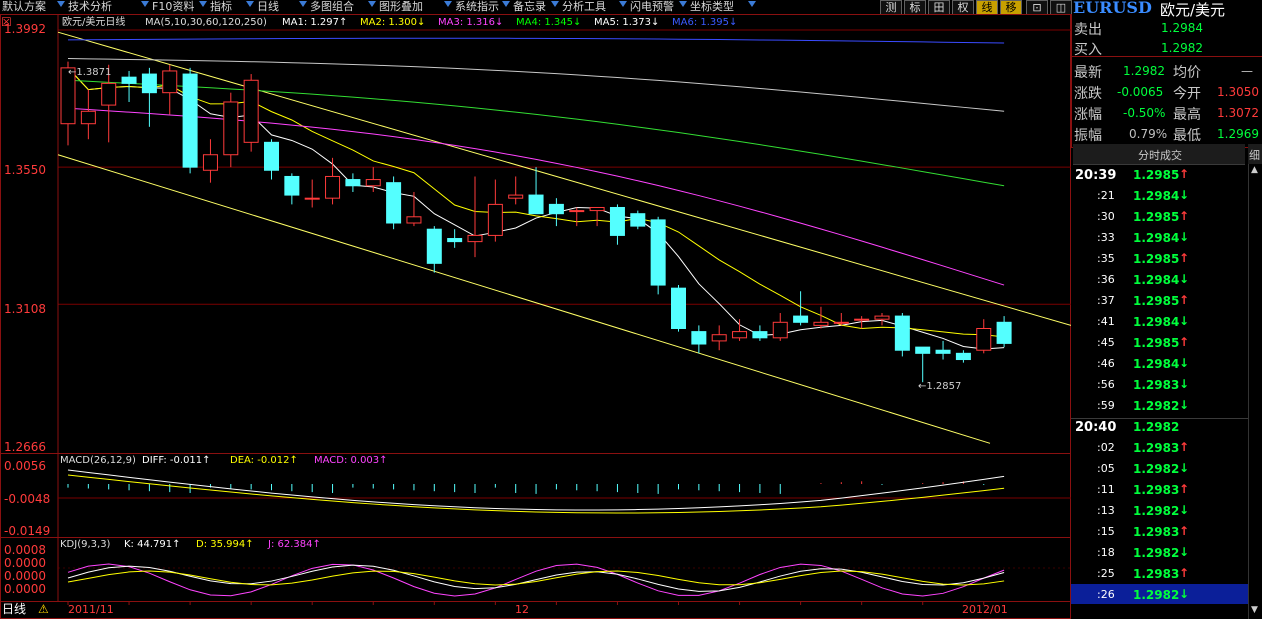 The height and width of the screenshot is (619, 1262). I want to click on avg-value: —, so click(1247, 71).